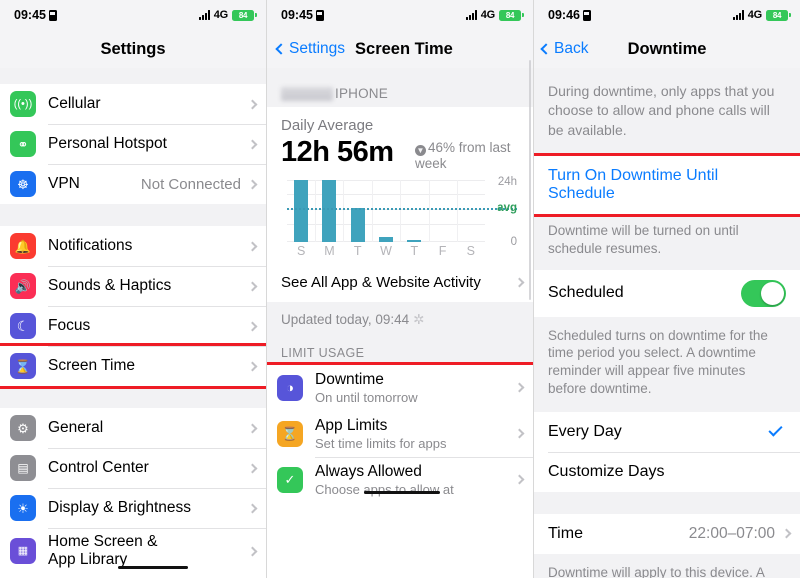 The height and width of the screenshot is (578, 800). Describe the element at coordinates (103, 542) in the screenshot. I see `row-label: Home Screen &` at that location.